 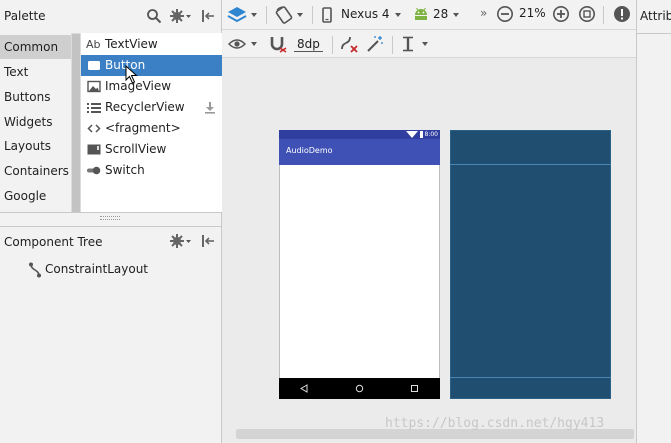 I want to click on search-icon, so click(x=154, y=16).